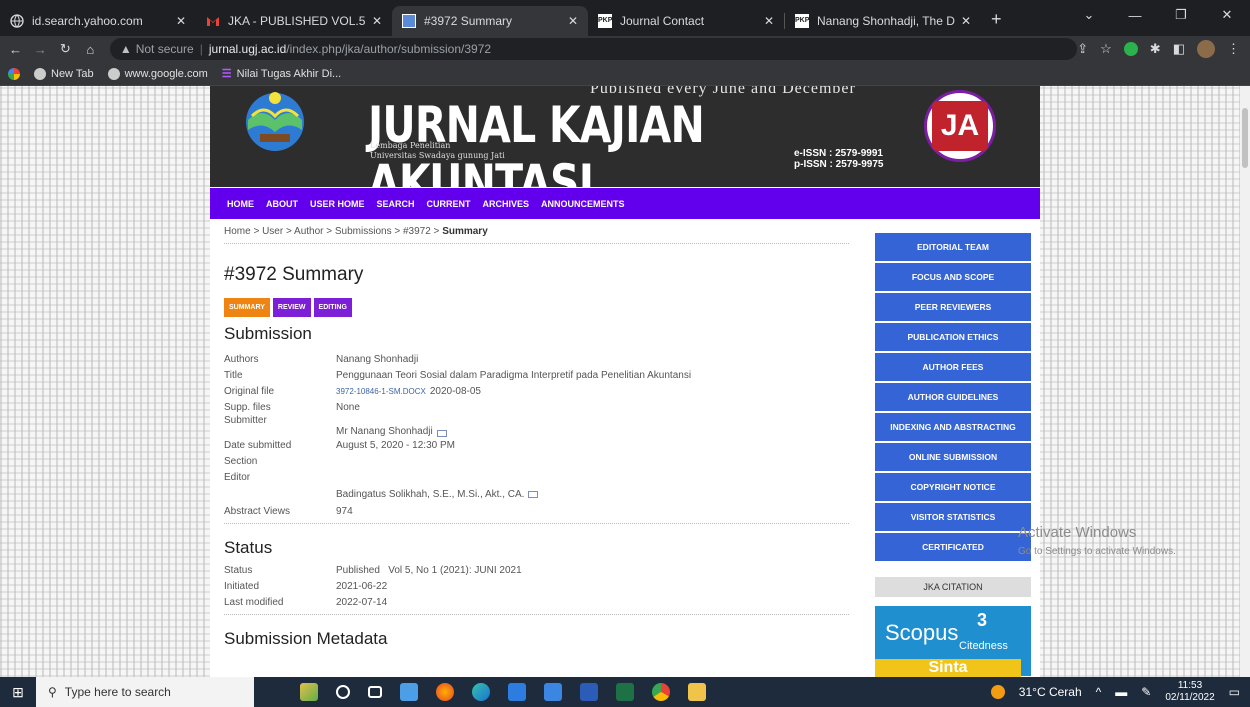 This screenshot has height=707, width=1250. What do you see at coordinates (396, 204) in the screenshot?
I see `nav-search: SEARCH` at bounding box center [396, 204].